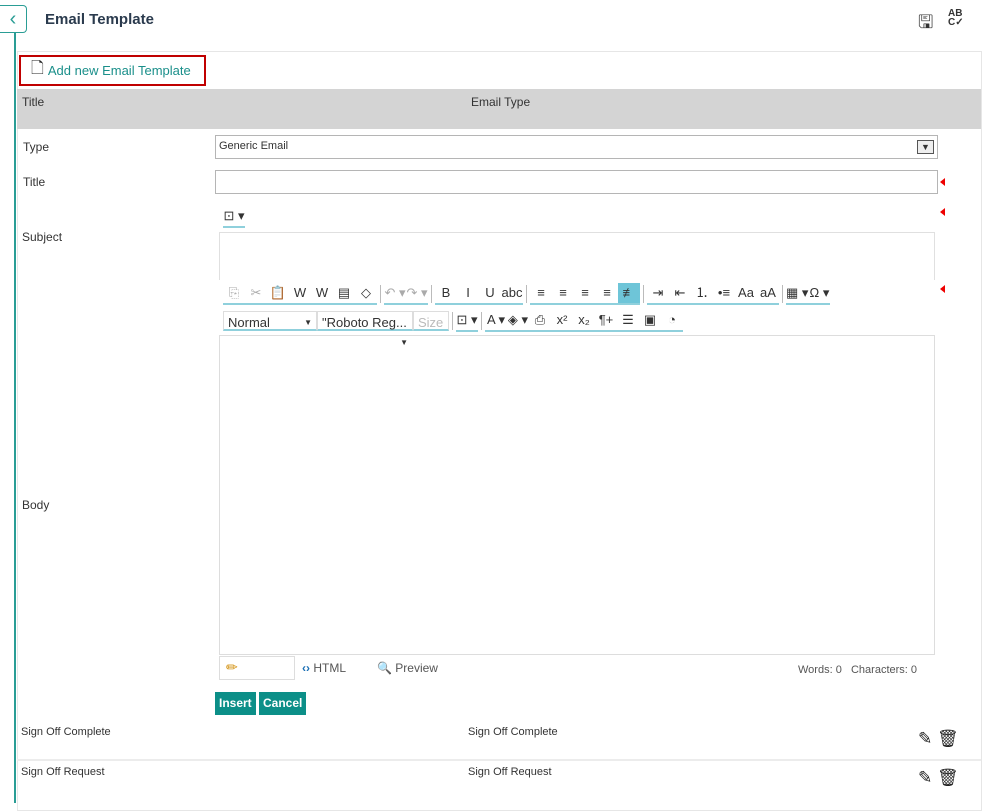 The height and width of the screenshot is (811, 997). I want to click on row-title: Sign Off Complete, so click(66, 732).